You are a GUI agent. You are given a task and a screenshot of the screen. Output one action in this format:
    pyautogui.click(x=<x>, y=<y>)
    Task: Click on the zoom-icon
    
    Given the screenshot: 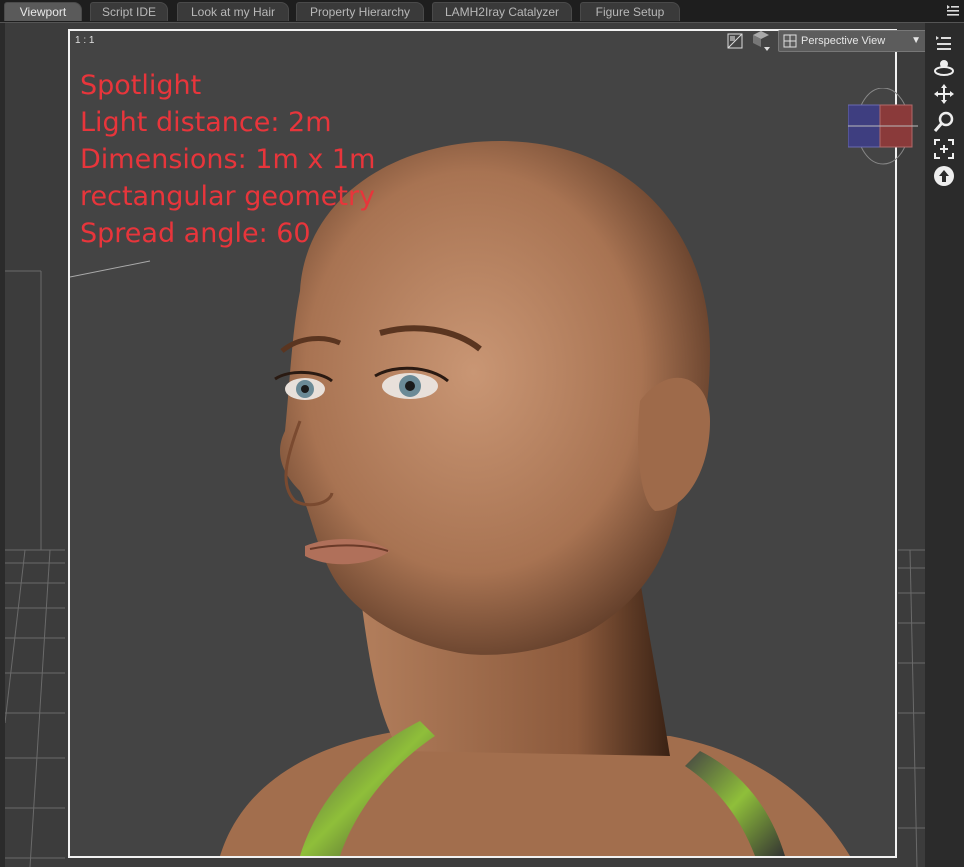 What is the action you would take?
    pyautogui.click(x=944, y=122)
    